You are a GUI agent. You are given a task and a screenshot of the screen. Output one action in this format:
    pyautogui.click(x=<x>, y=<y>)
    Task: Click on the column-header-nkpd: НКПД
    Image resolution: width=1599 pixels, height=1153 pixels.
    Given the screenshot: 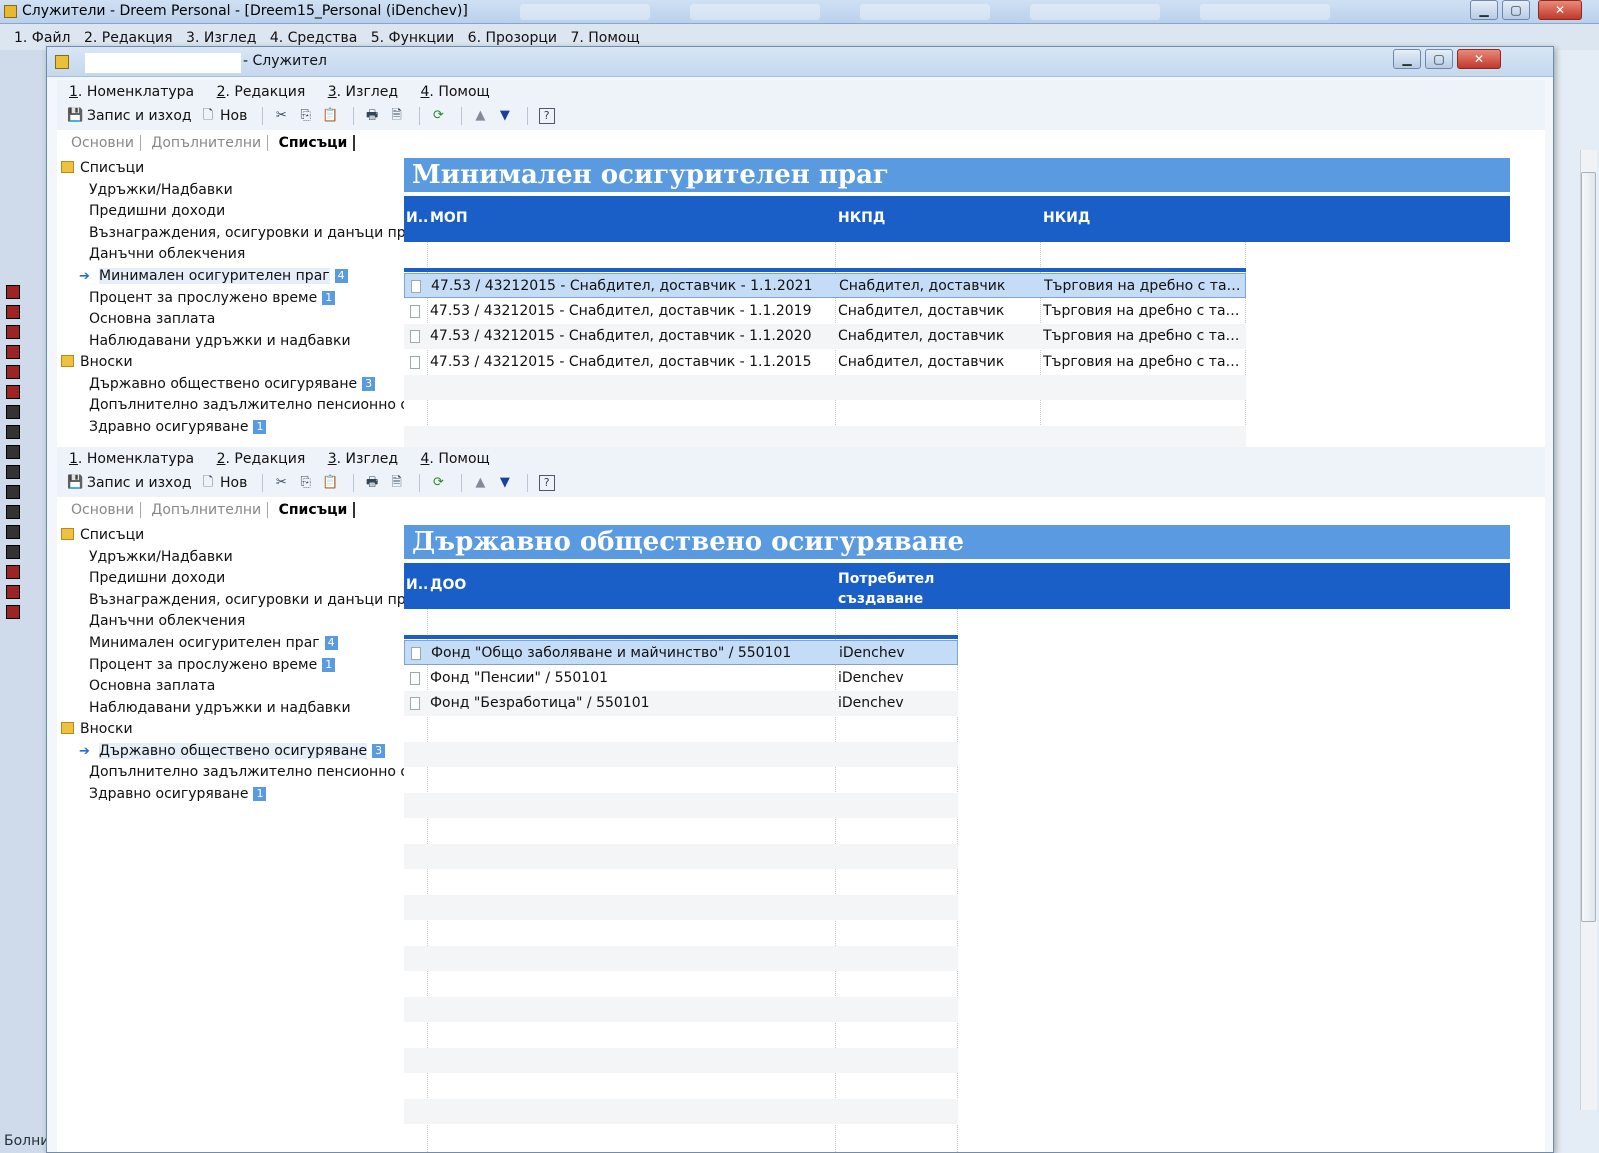 What is the action you would take?
    pyautogui.click(x=861, y=218)
    